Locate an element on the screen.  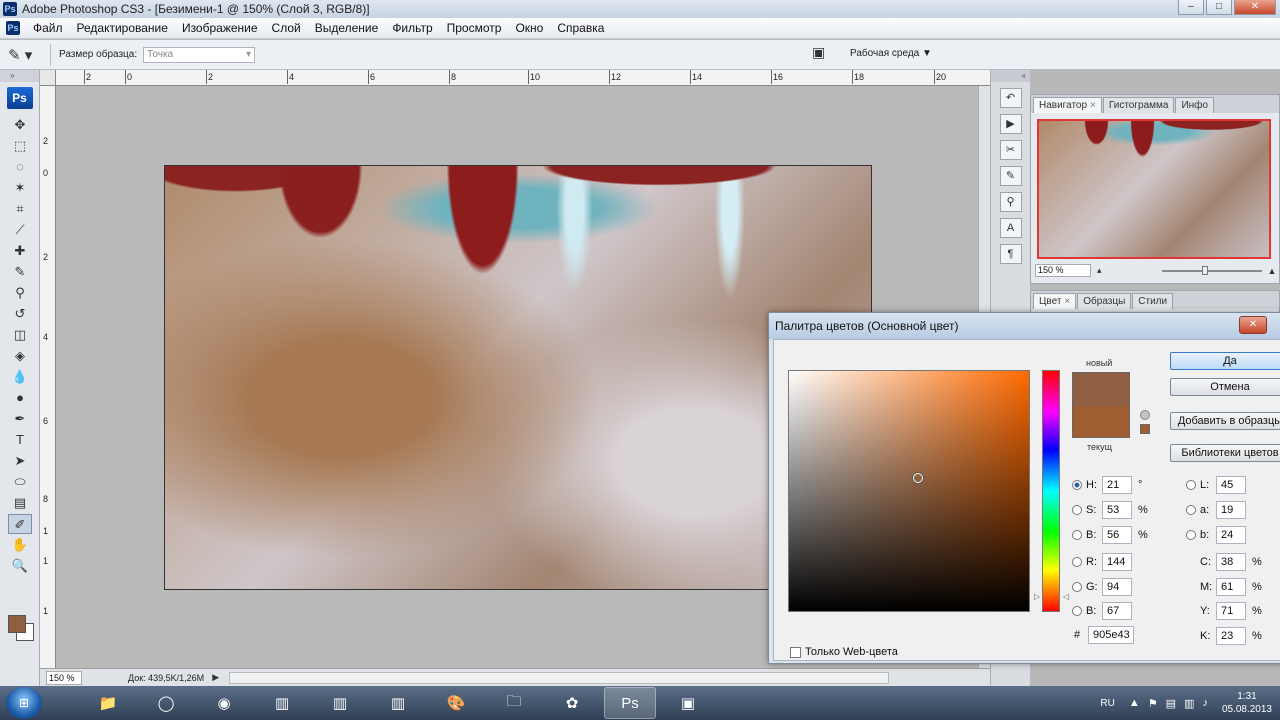
yellow-input: 71 is located at coordinates (1231, 611).